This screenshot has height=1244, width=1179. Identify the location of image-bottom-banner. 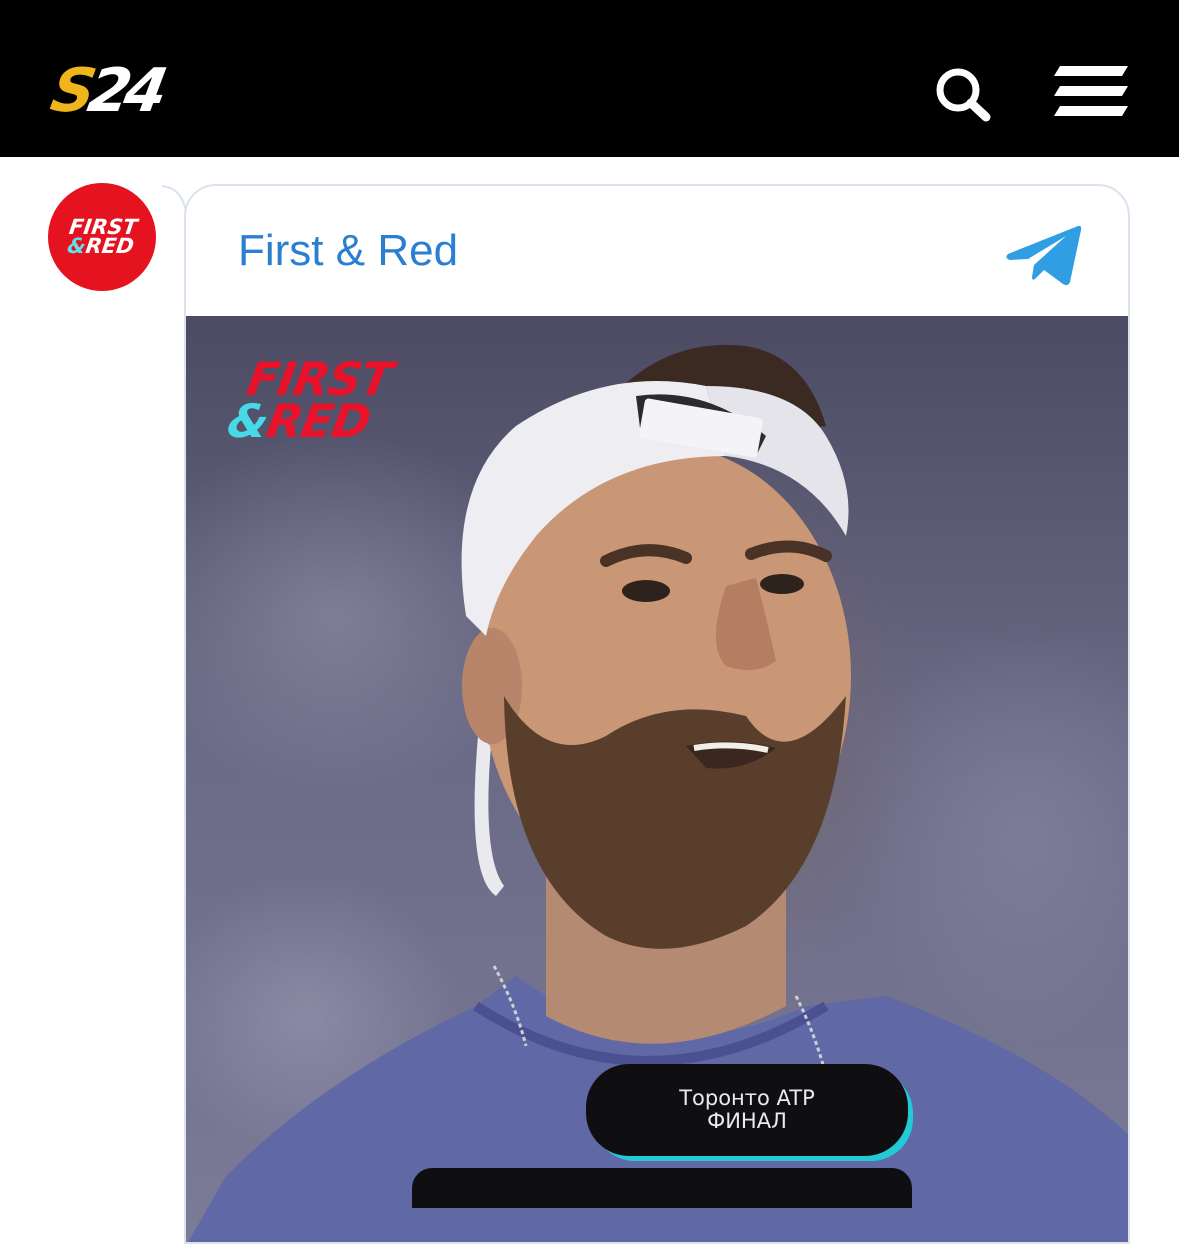
(662, 1188).